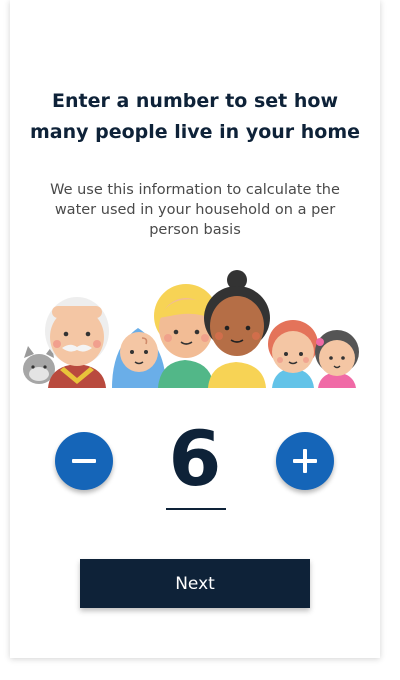 This screenshot has width=400, height=680. I want to click on count-underline, so click(196, 509).